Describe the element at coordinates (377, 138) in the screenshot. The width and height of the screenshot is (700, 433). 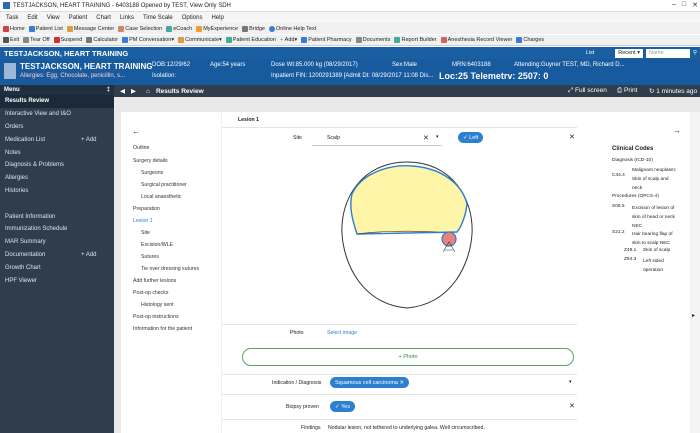
I see `site-select: Scalp ✕ ▾` at that location.